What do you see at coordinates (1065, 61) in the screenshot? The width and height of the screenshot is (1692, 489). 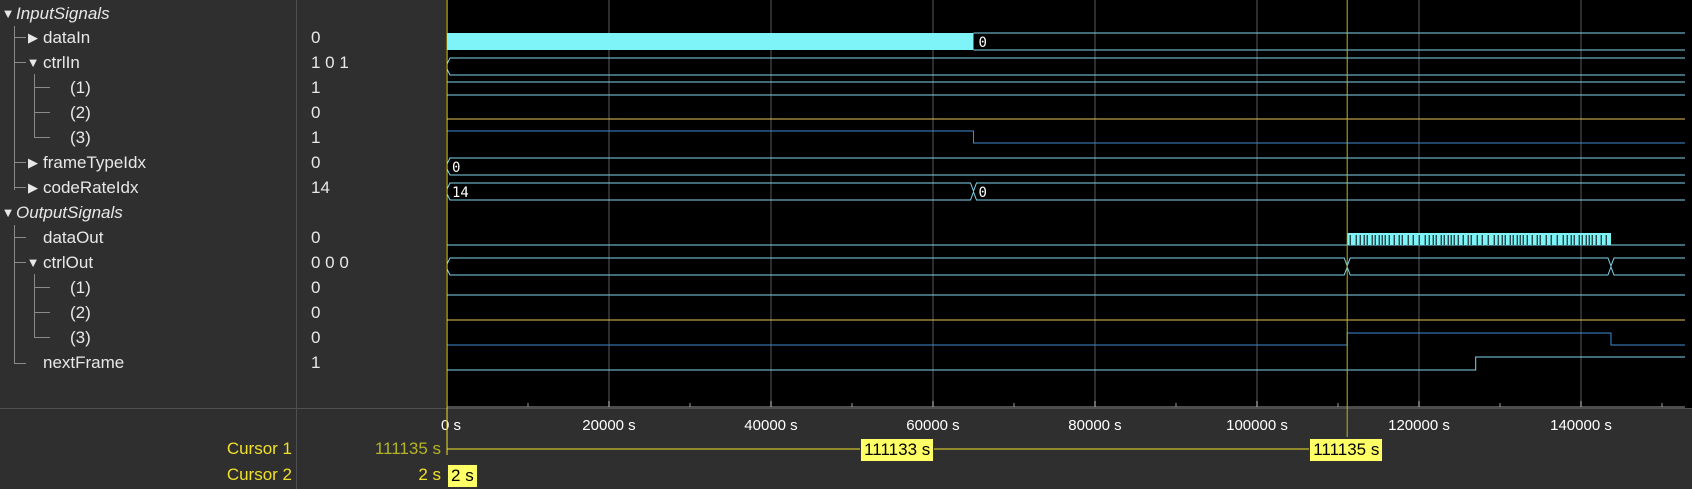 I see `ctrlin-wave-top` at bounding box center [1065, 61].